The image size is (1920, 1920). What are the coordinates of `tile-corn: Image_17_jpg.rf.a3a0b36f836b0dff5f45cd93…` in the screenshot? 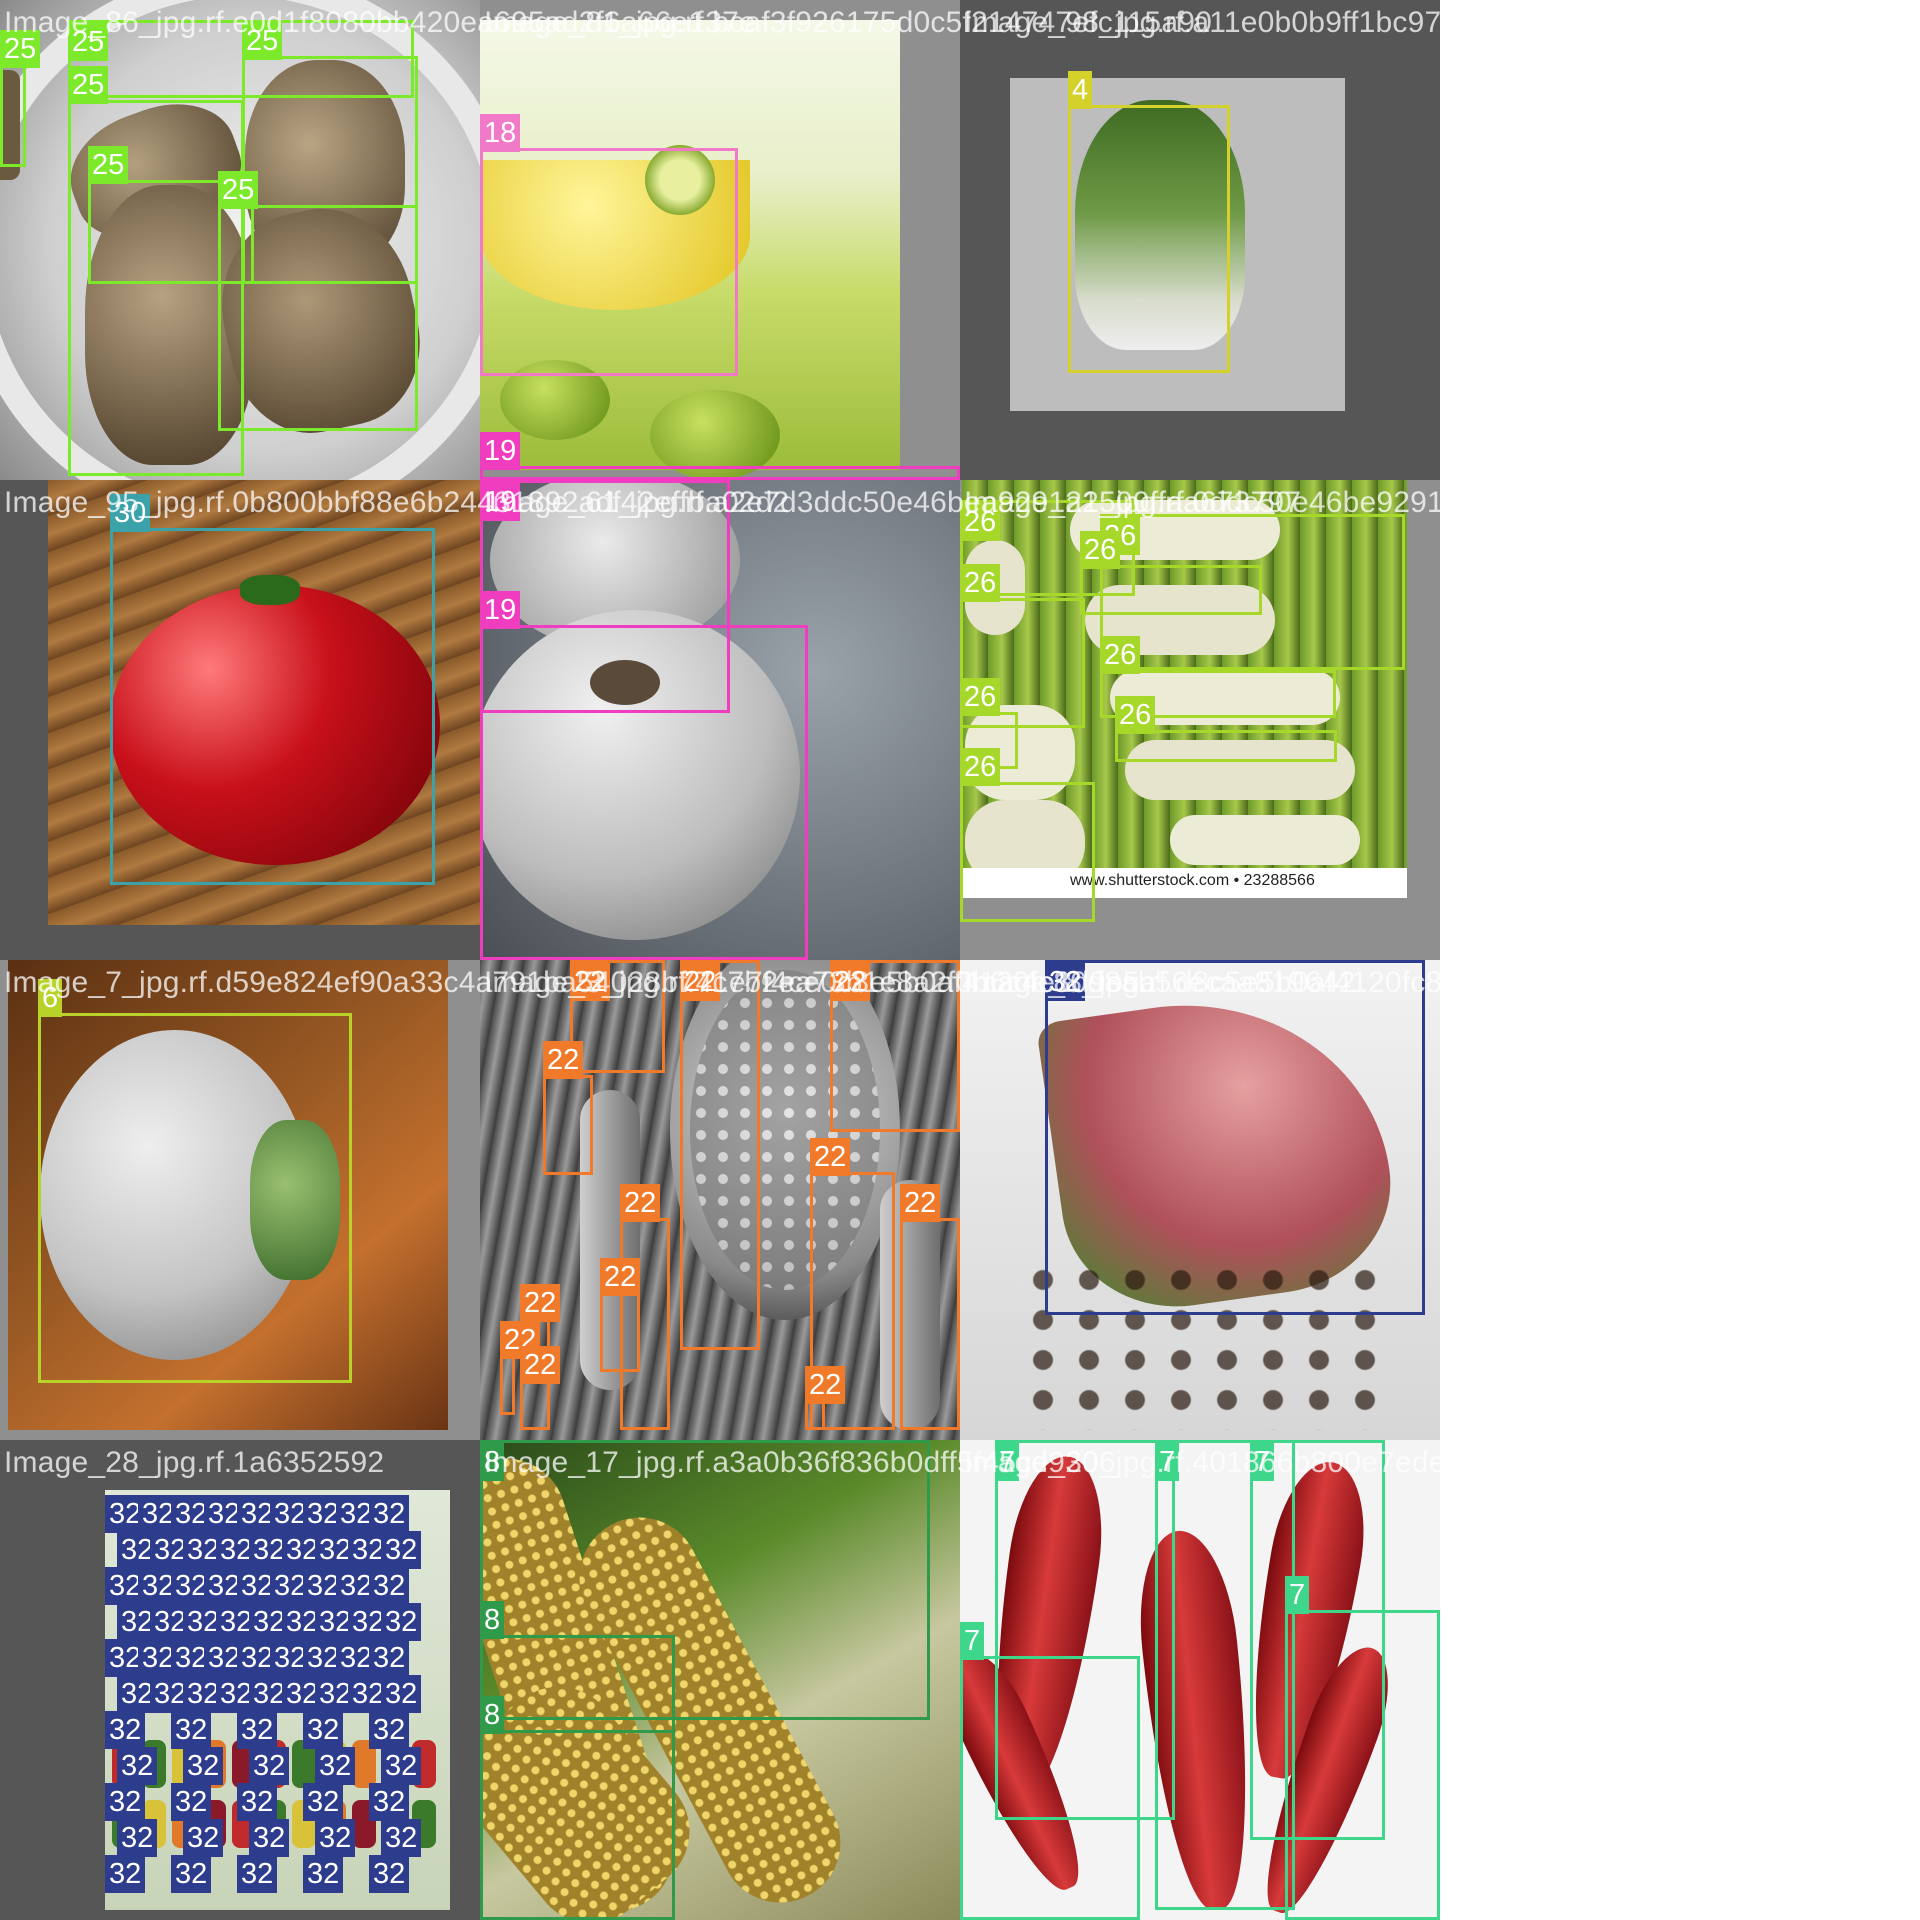 It's located at (798, 1680).